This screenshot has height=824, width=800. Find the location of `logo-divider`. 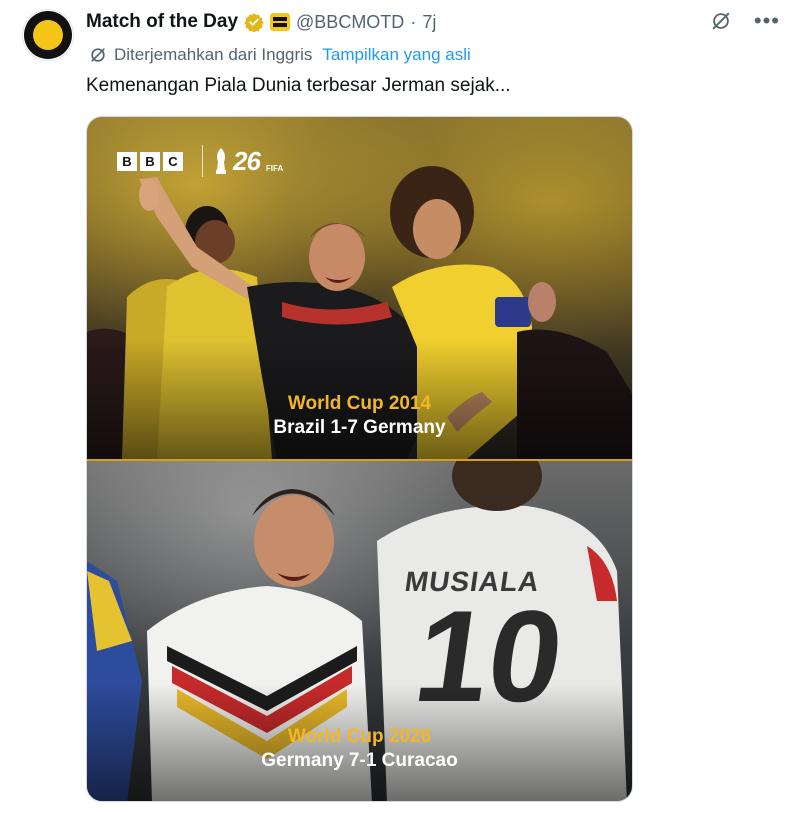

logo-divider is located at coordinates (202, 161).